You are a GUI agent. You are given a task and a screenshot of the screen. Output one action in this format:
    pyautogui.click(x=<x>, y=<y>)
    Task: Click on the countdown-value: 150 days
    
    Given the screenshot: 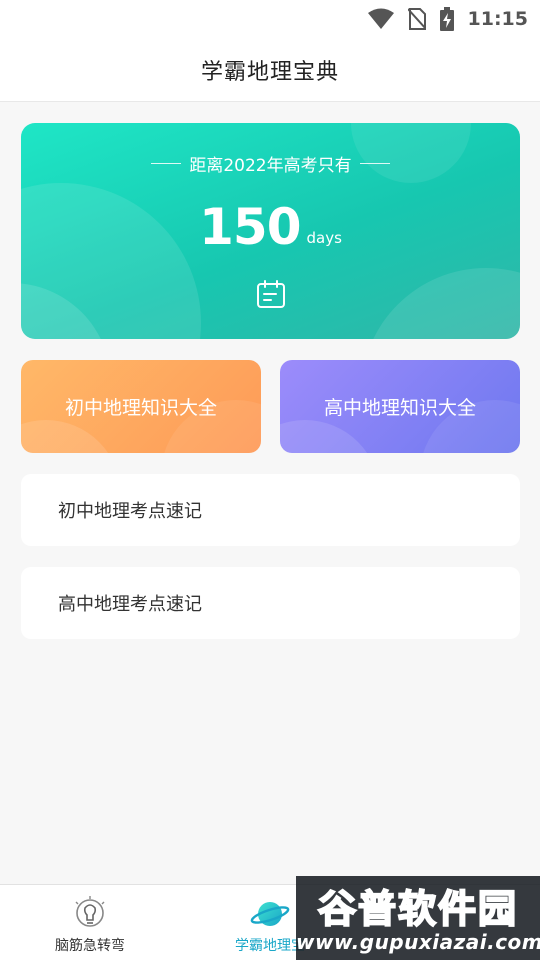 What is the action you would take?
    pyautogui.click(x=270, y=227)
    